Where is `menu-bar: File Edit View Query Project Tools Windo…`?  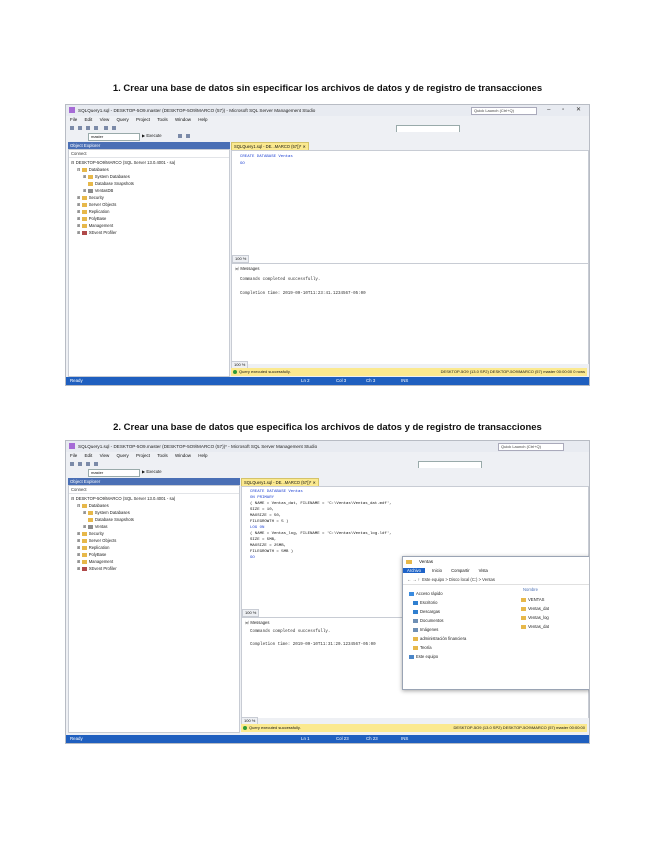
menu-bar: File Edit View Query Project Tools Windo… is located at coordinates (327, 120).